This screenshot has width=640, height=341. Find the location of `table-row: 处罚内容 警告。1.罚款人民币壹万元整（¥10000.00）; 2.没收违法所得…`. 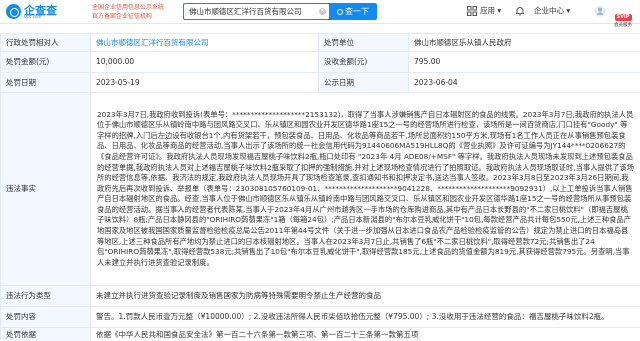

table-row: 处罚内容 警告。1.罚款人民币壹万元整（¥10000.00）; 2.没收违法所得… is located at coordinates (320, 317).